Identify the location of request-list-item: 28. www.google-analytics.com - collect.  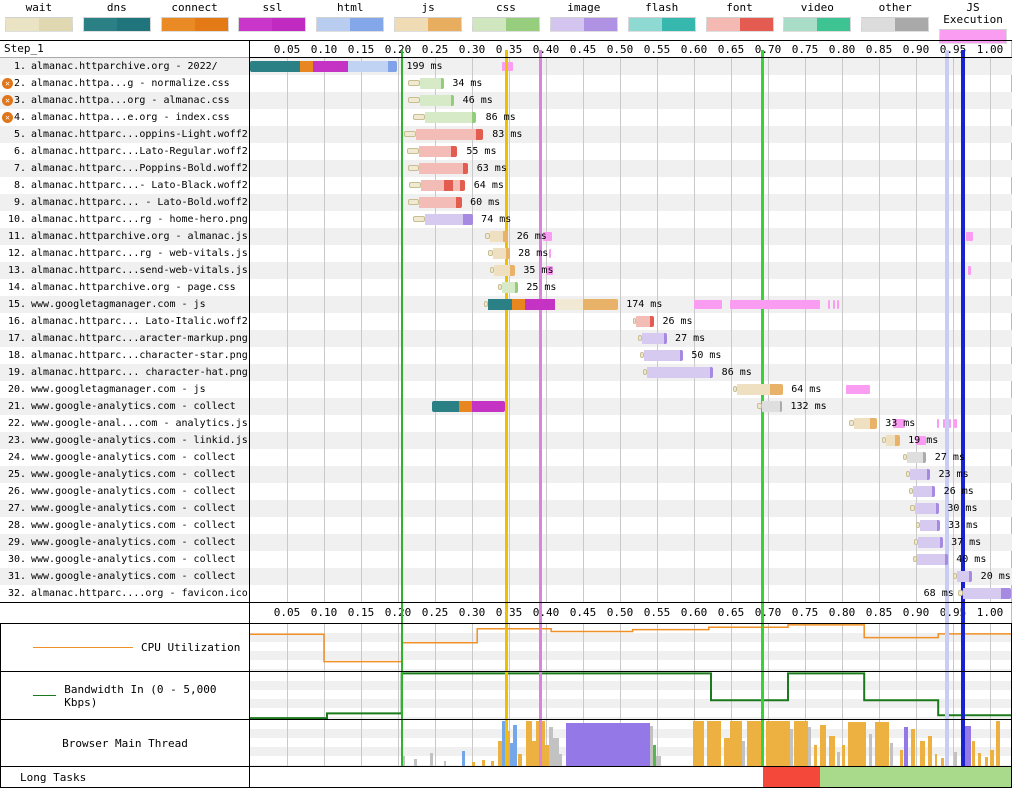
(125, 525).